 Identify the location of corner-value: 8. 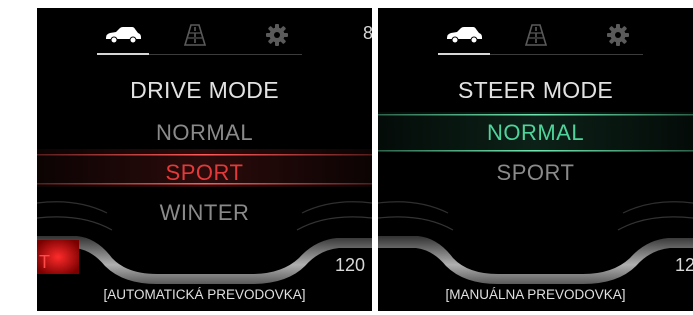
(367, 33).